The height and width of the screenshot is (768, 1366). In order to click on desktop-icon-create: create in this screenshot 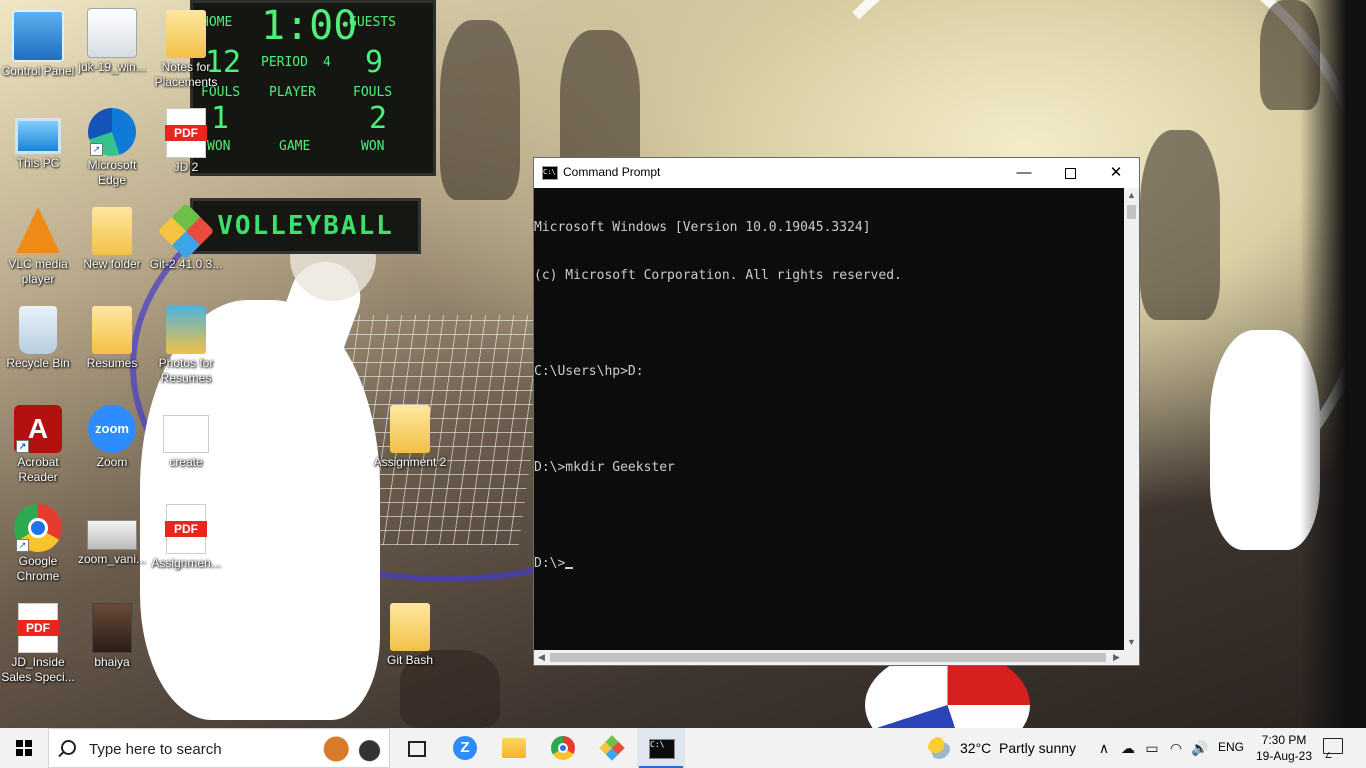, I will do `click(186, 437)`.